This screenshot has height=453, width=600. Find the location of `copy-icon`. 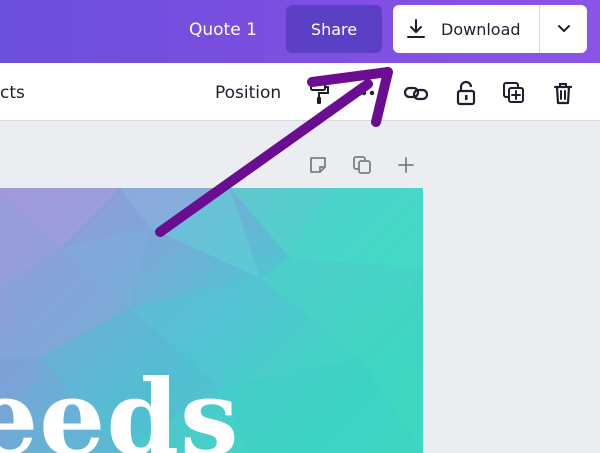

copy-icon is located at coordinates (362, 165).